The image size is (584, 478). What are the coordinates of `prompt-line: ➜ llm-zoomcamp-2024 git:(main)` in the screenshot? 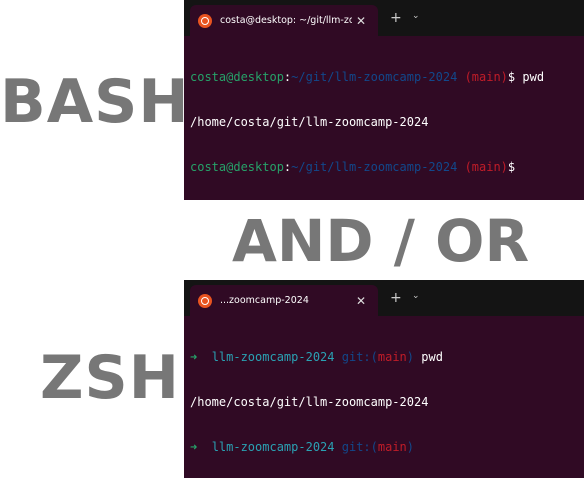 It's located at (387, 447).